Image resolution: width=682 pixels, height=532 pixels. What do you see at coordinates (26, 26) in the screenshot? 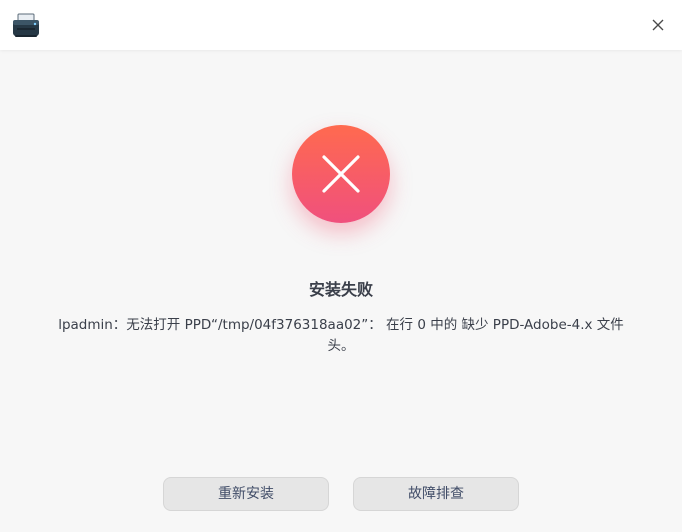
I see `printer-icon` at bounding box center [26, 26].